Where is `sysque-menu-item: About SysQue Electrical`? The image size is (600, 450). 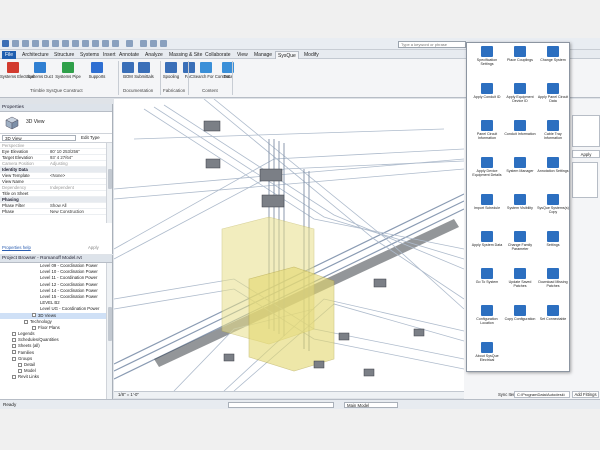 sysque-menu-item: About SysQue Electrical is located at coordinates (487, 352).